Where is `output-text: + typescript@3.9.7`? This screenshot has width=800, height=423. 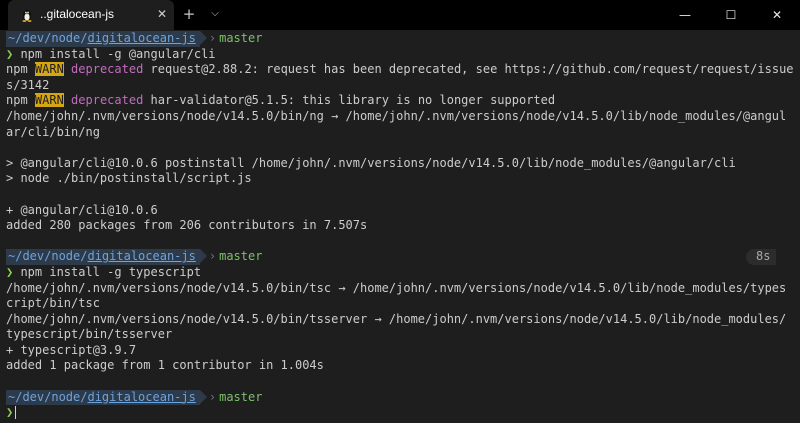
output-text: + typescript@3.9.7 is located at coordinates (71, 349).